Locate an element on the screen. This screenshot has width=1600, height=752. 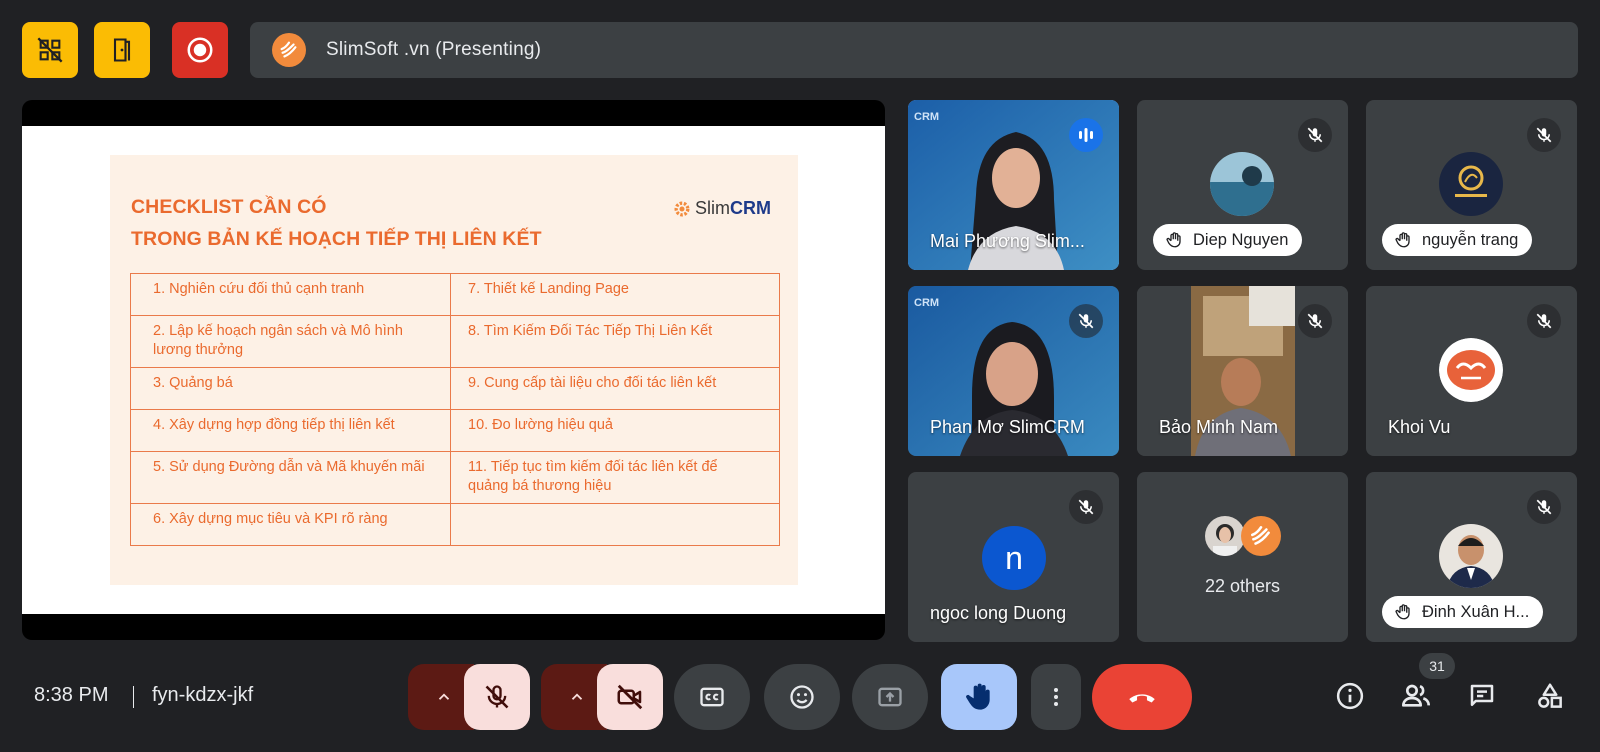
breakout-rooms-button is located at coordinates (122, 50).